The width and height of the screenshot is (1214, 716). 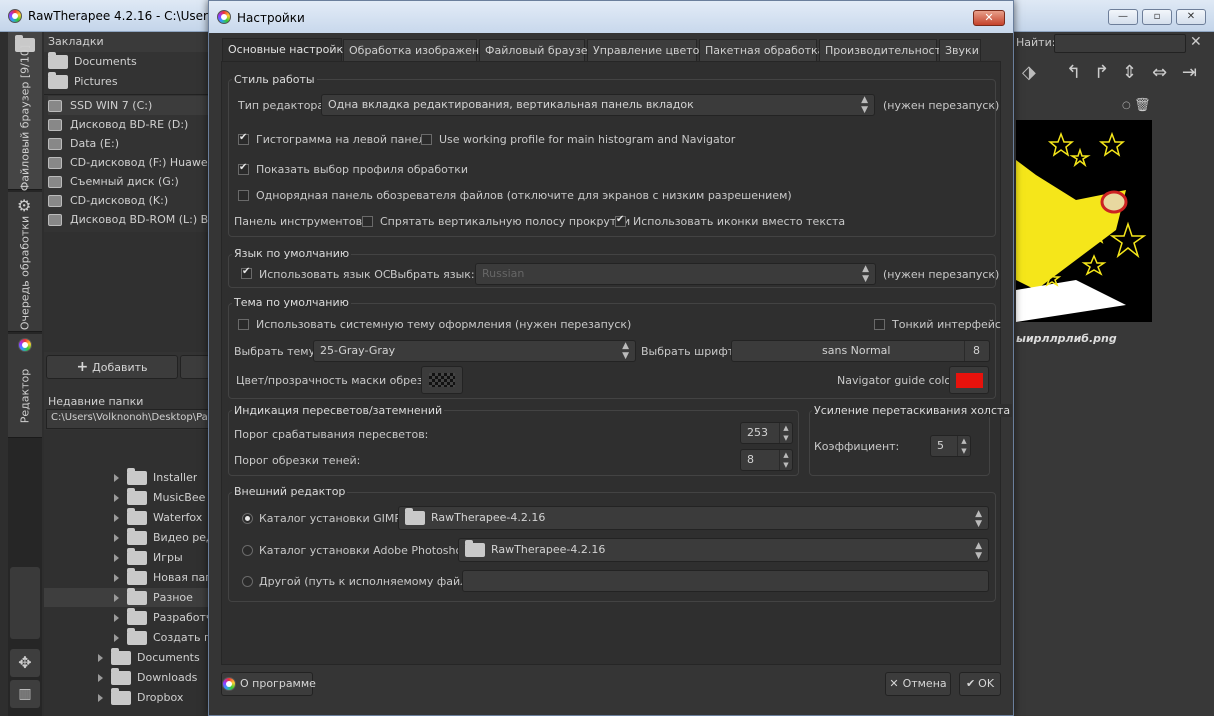 I want to click on tab-batch-processing: Пакетная обработка, so click(x=761, y=50).